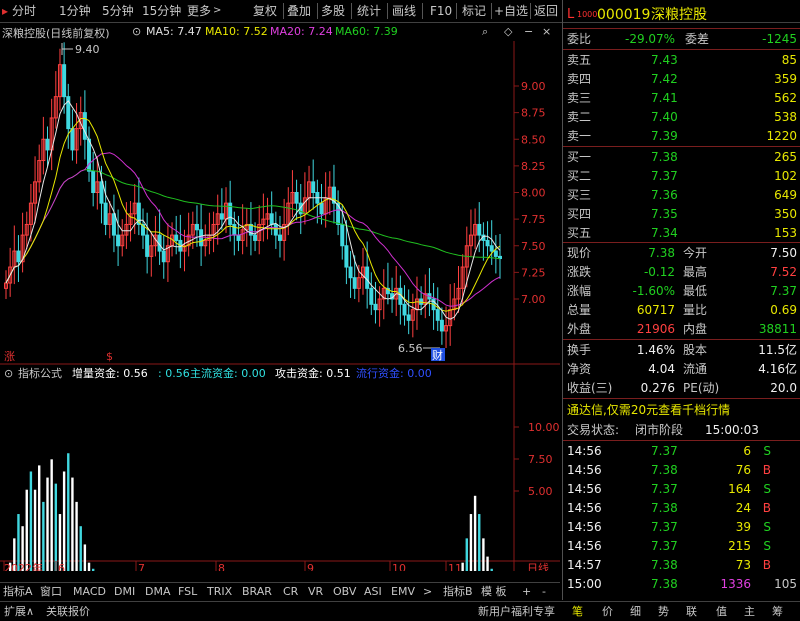 This screenshot has height=621, width=800. Describe the element at coordinates (579, 60) in the screenshot. I see `level-label: 卖五` at that location.